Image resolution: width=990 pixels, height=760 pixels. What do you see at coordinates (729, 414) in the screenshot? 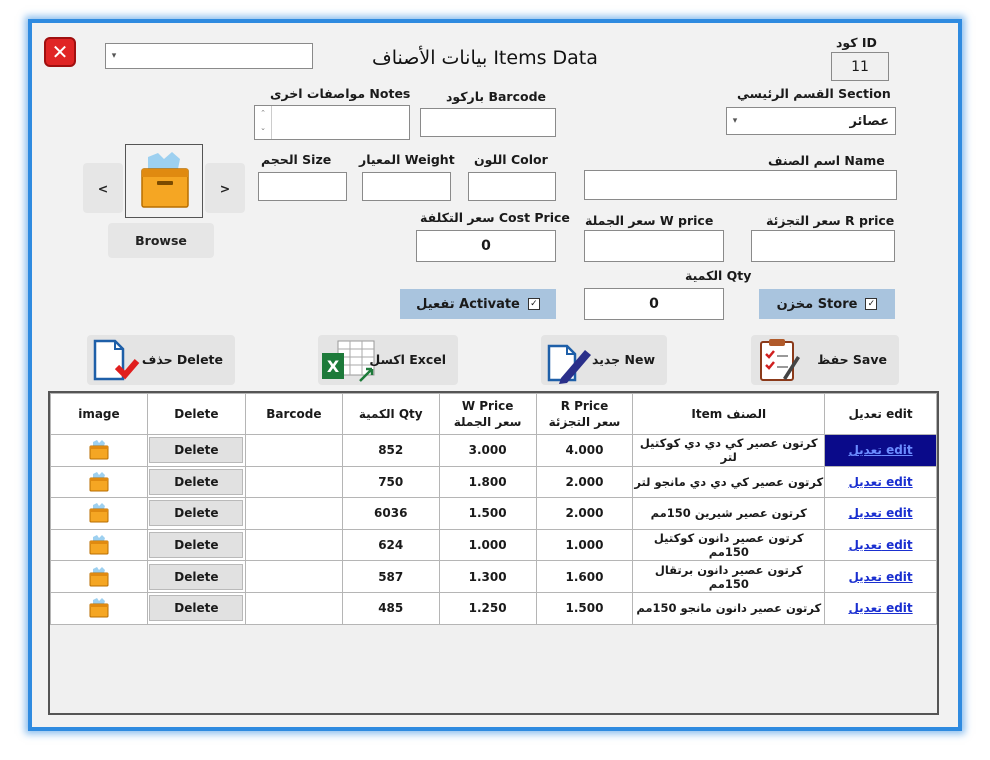
I see `col-header-item: Item الصنف` at bounding box center [729, 414].